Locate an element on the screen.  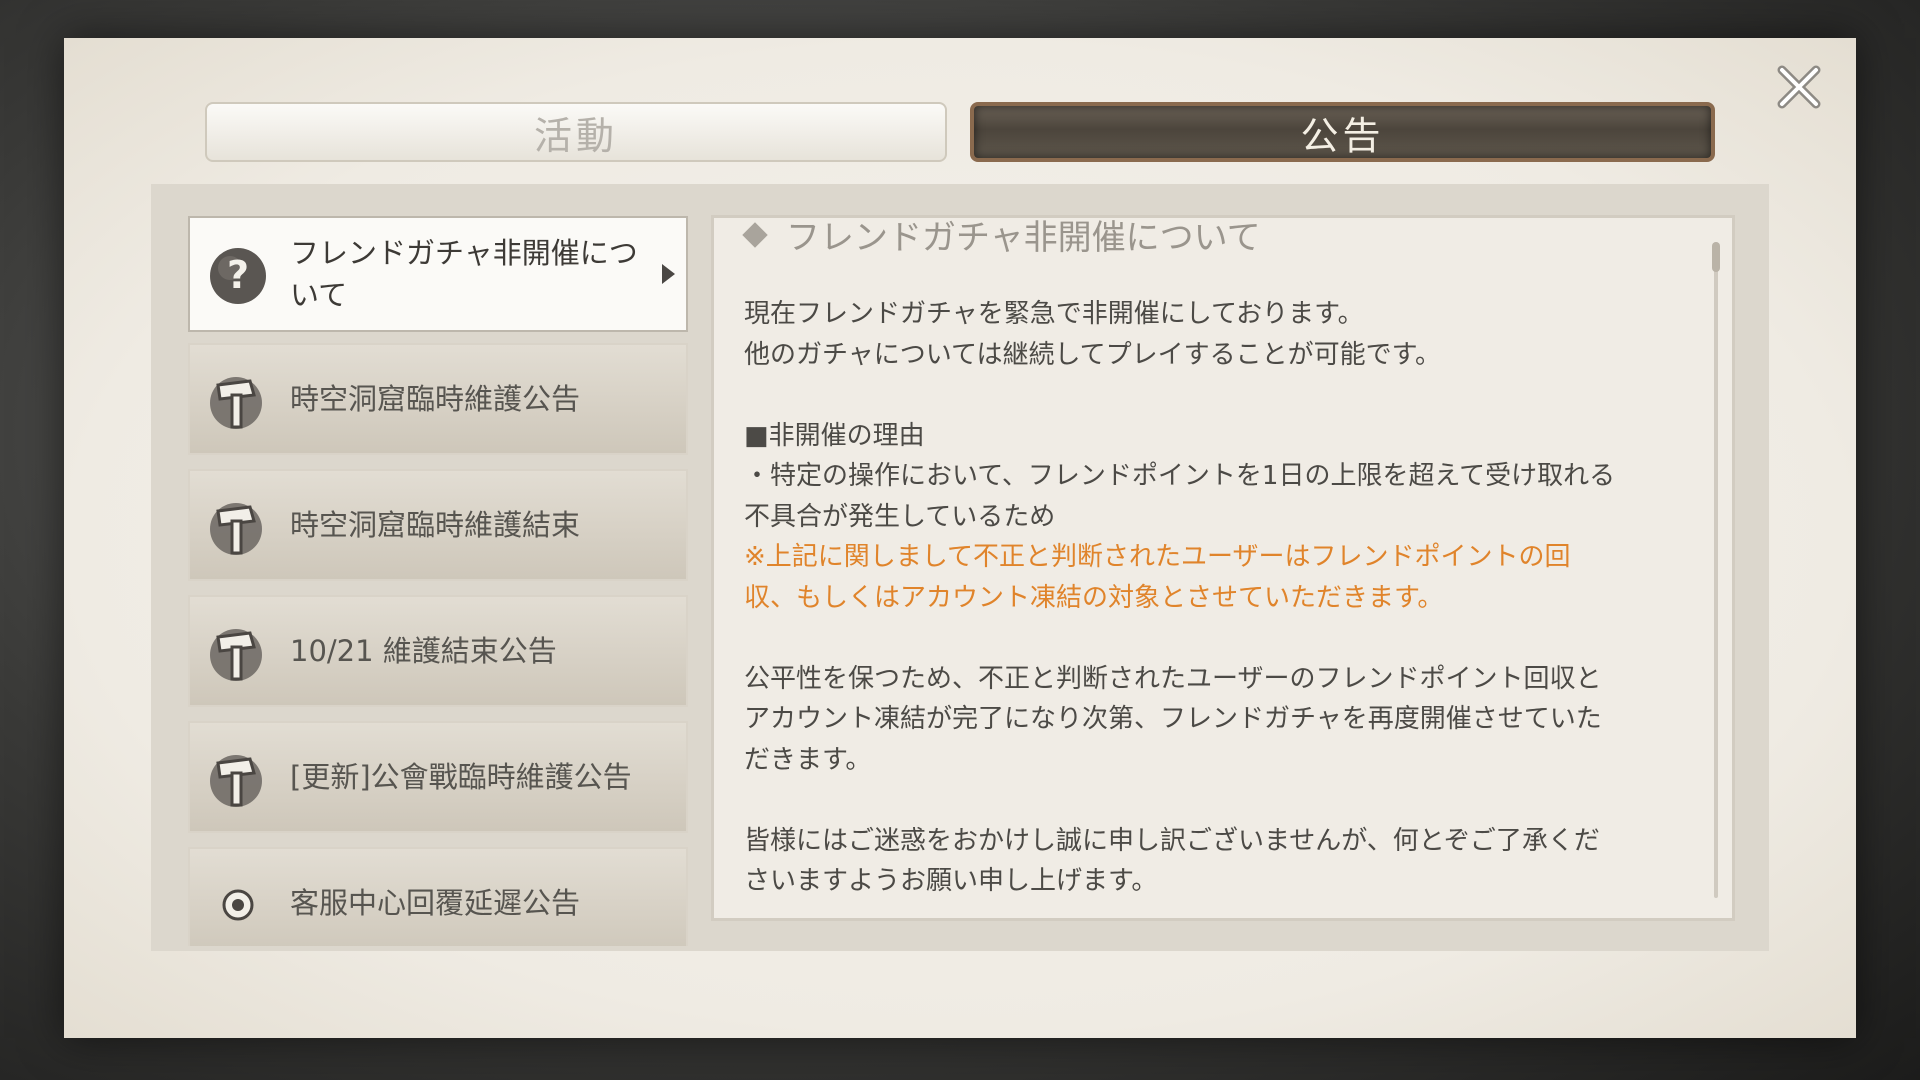
notice-item-cave-maintenance: 時空洞窟臨時維護公告 is located at coordinates (438, 399).